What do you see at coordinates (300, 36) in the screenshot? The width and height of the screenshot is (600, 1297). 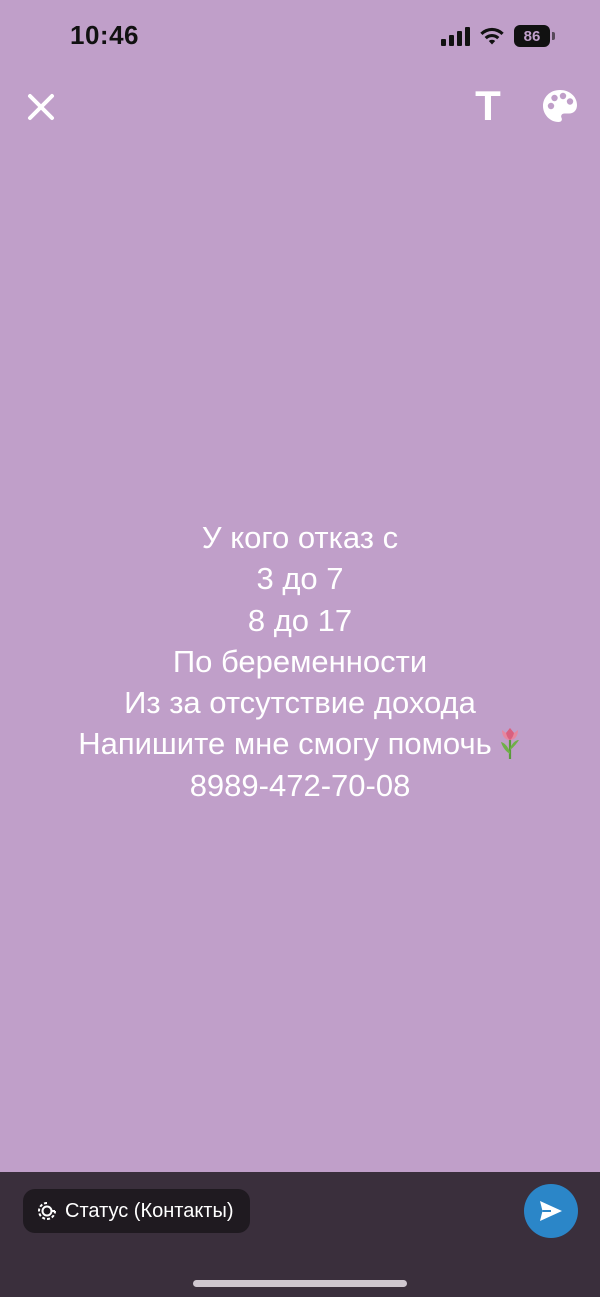 I see `system-status-bar: 10:46 86` at bounding box center [300, 36].